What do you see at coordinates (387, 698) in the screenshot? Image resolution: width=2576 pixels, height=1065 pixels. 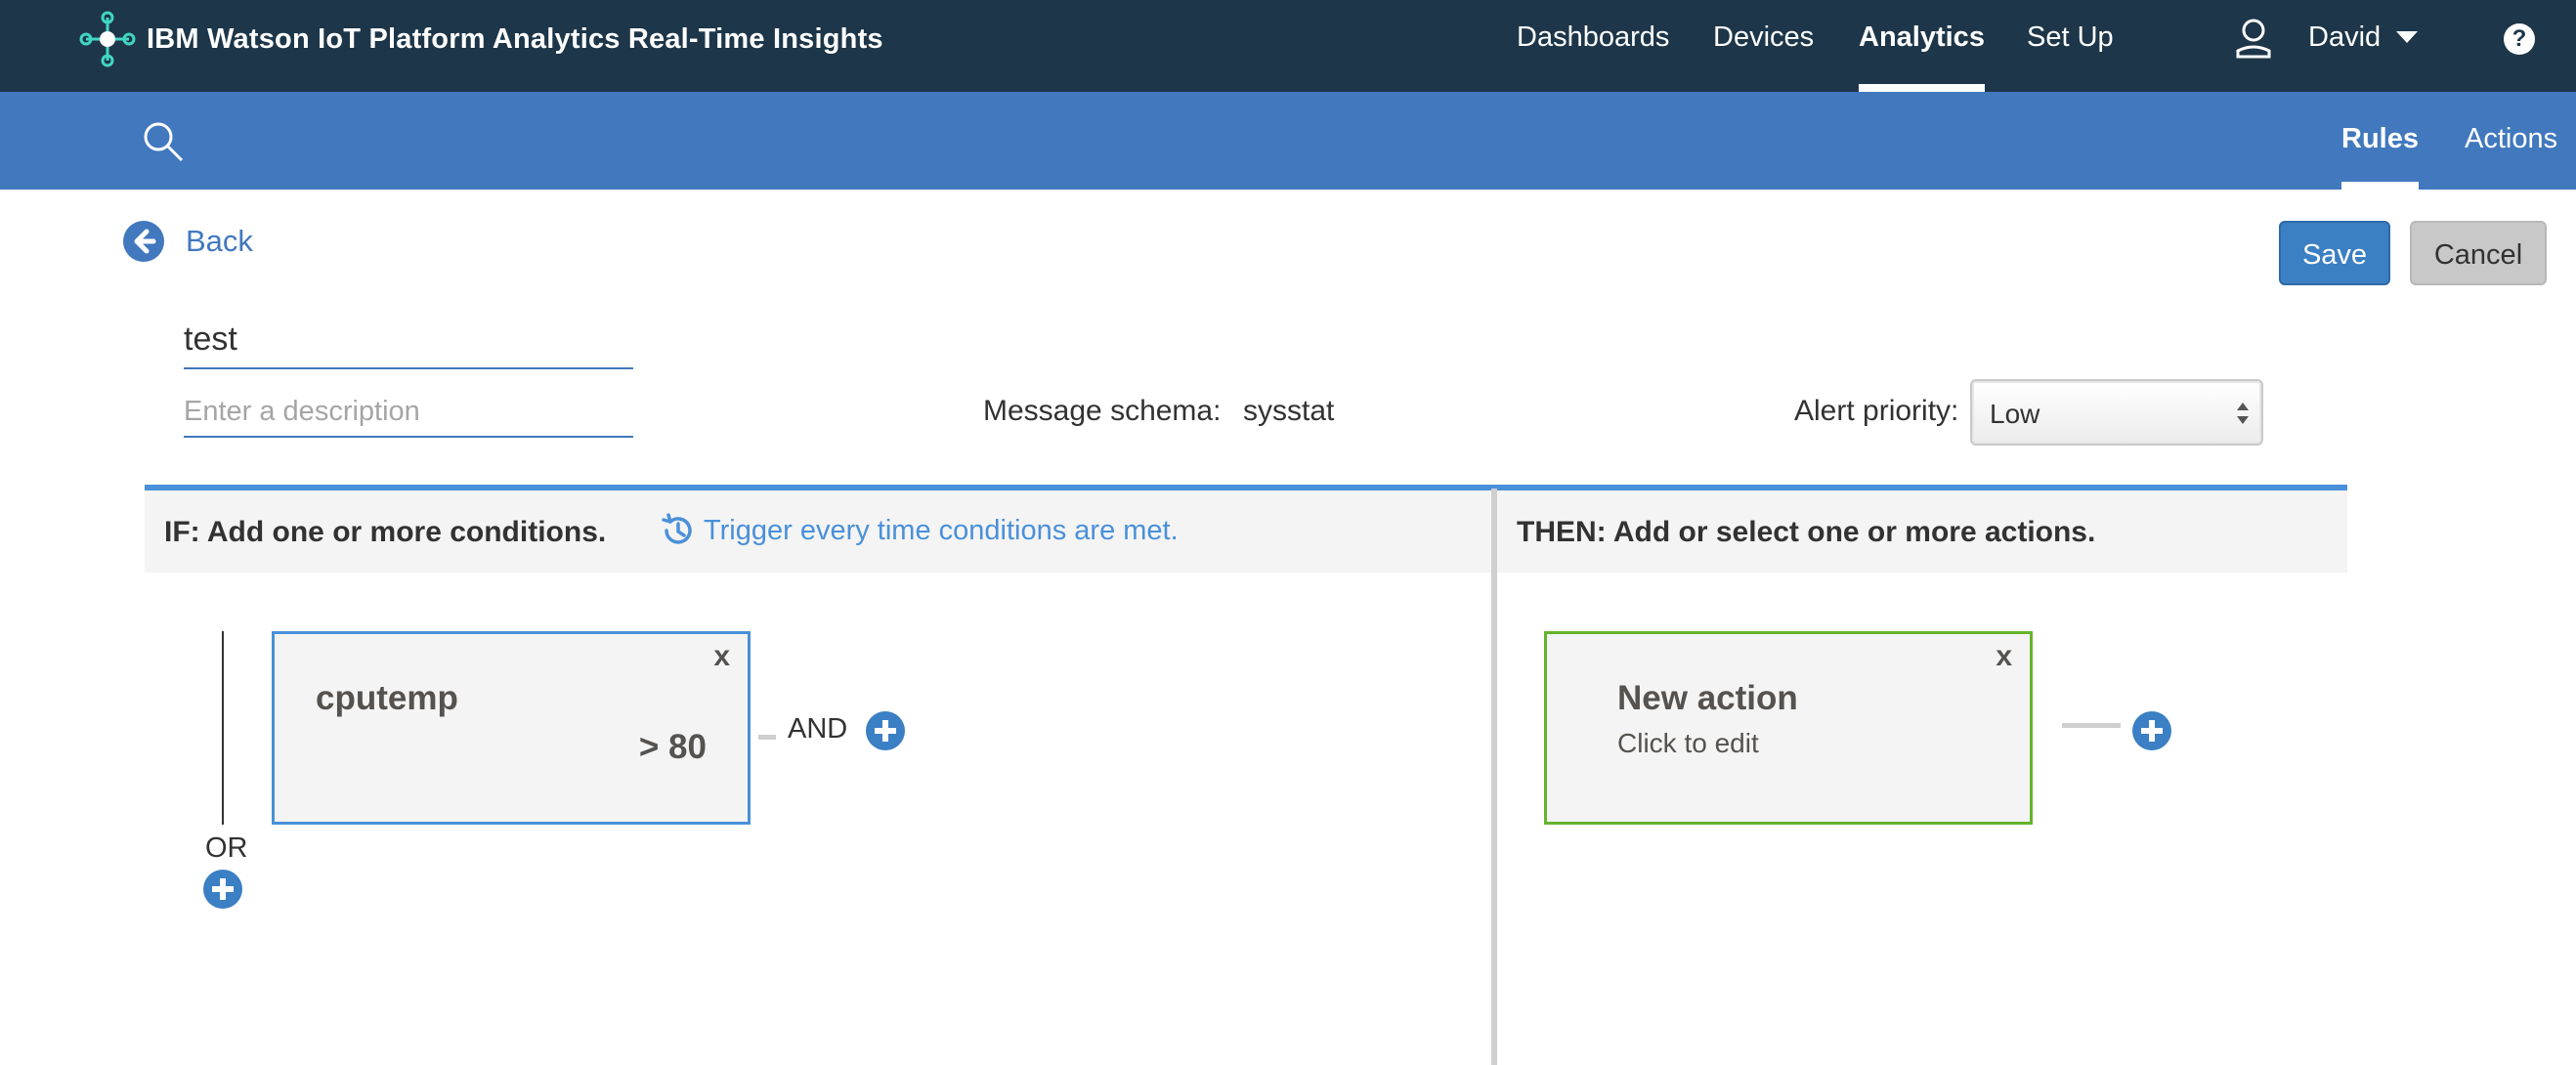 I see `condition-property: cputemp` at bounding box center [387, 698].